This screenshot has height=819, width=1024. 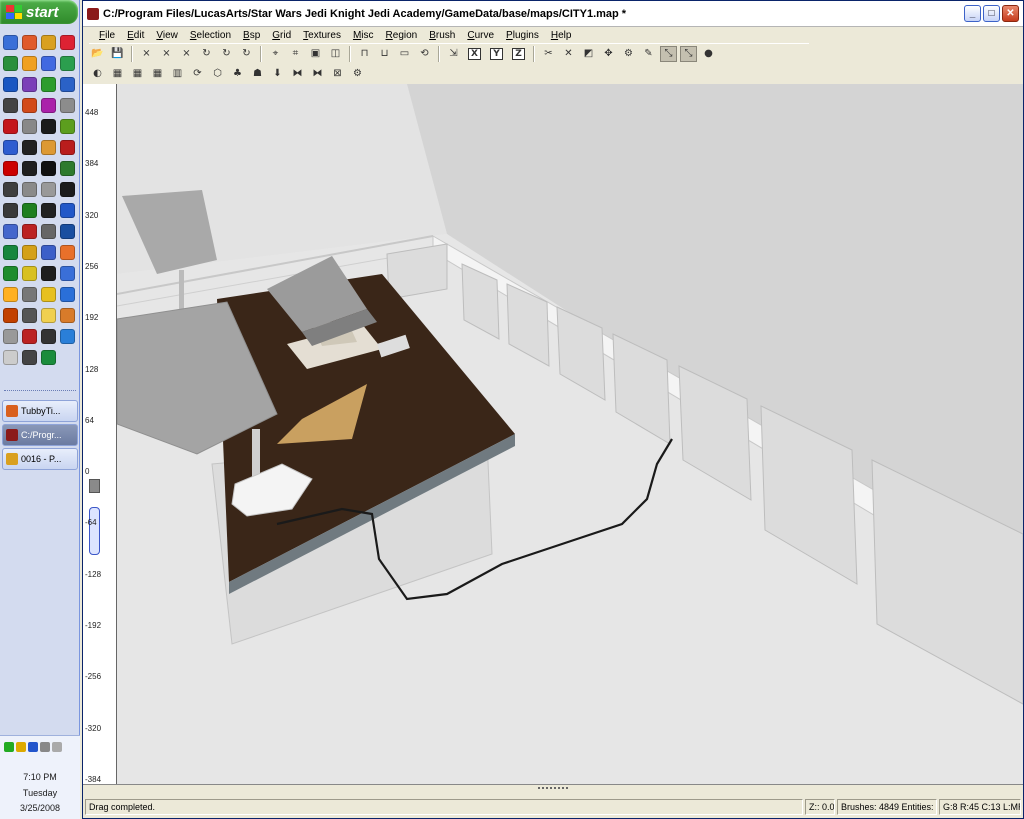 I want to click on menu-brush: Brush, so click(x=442, y=35).